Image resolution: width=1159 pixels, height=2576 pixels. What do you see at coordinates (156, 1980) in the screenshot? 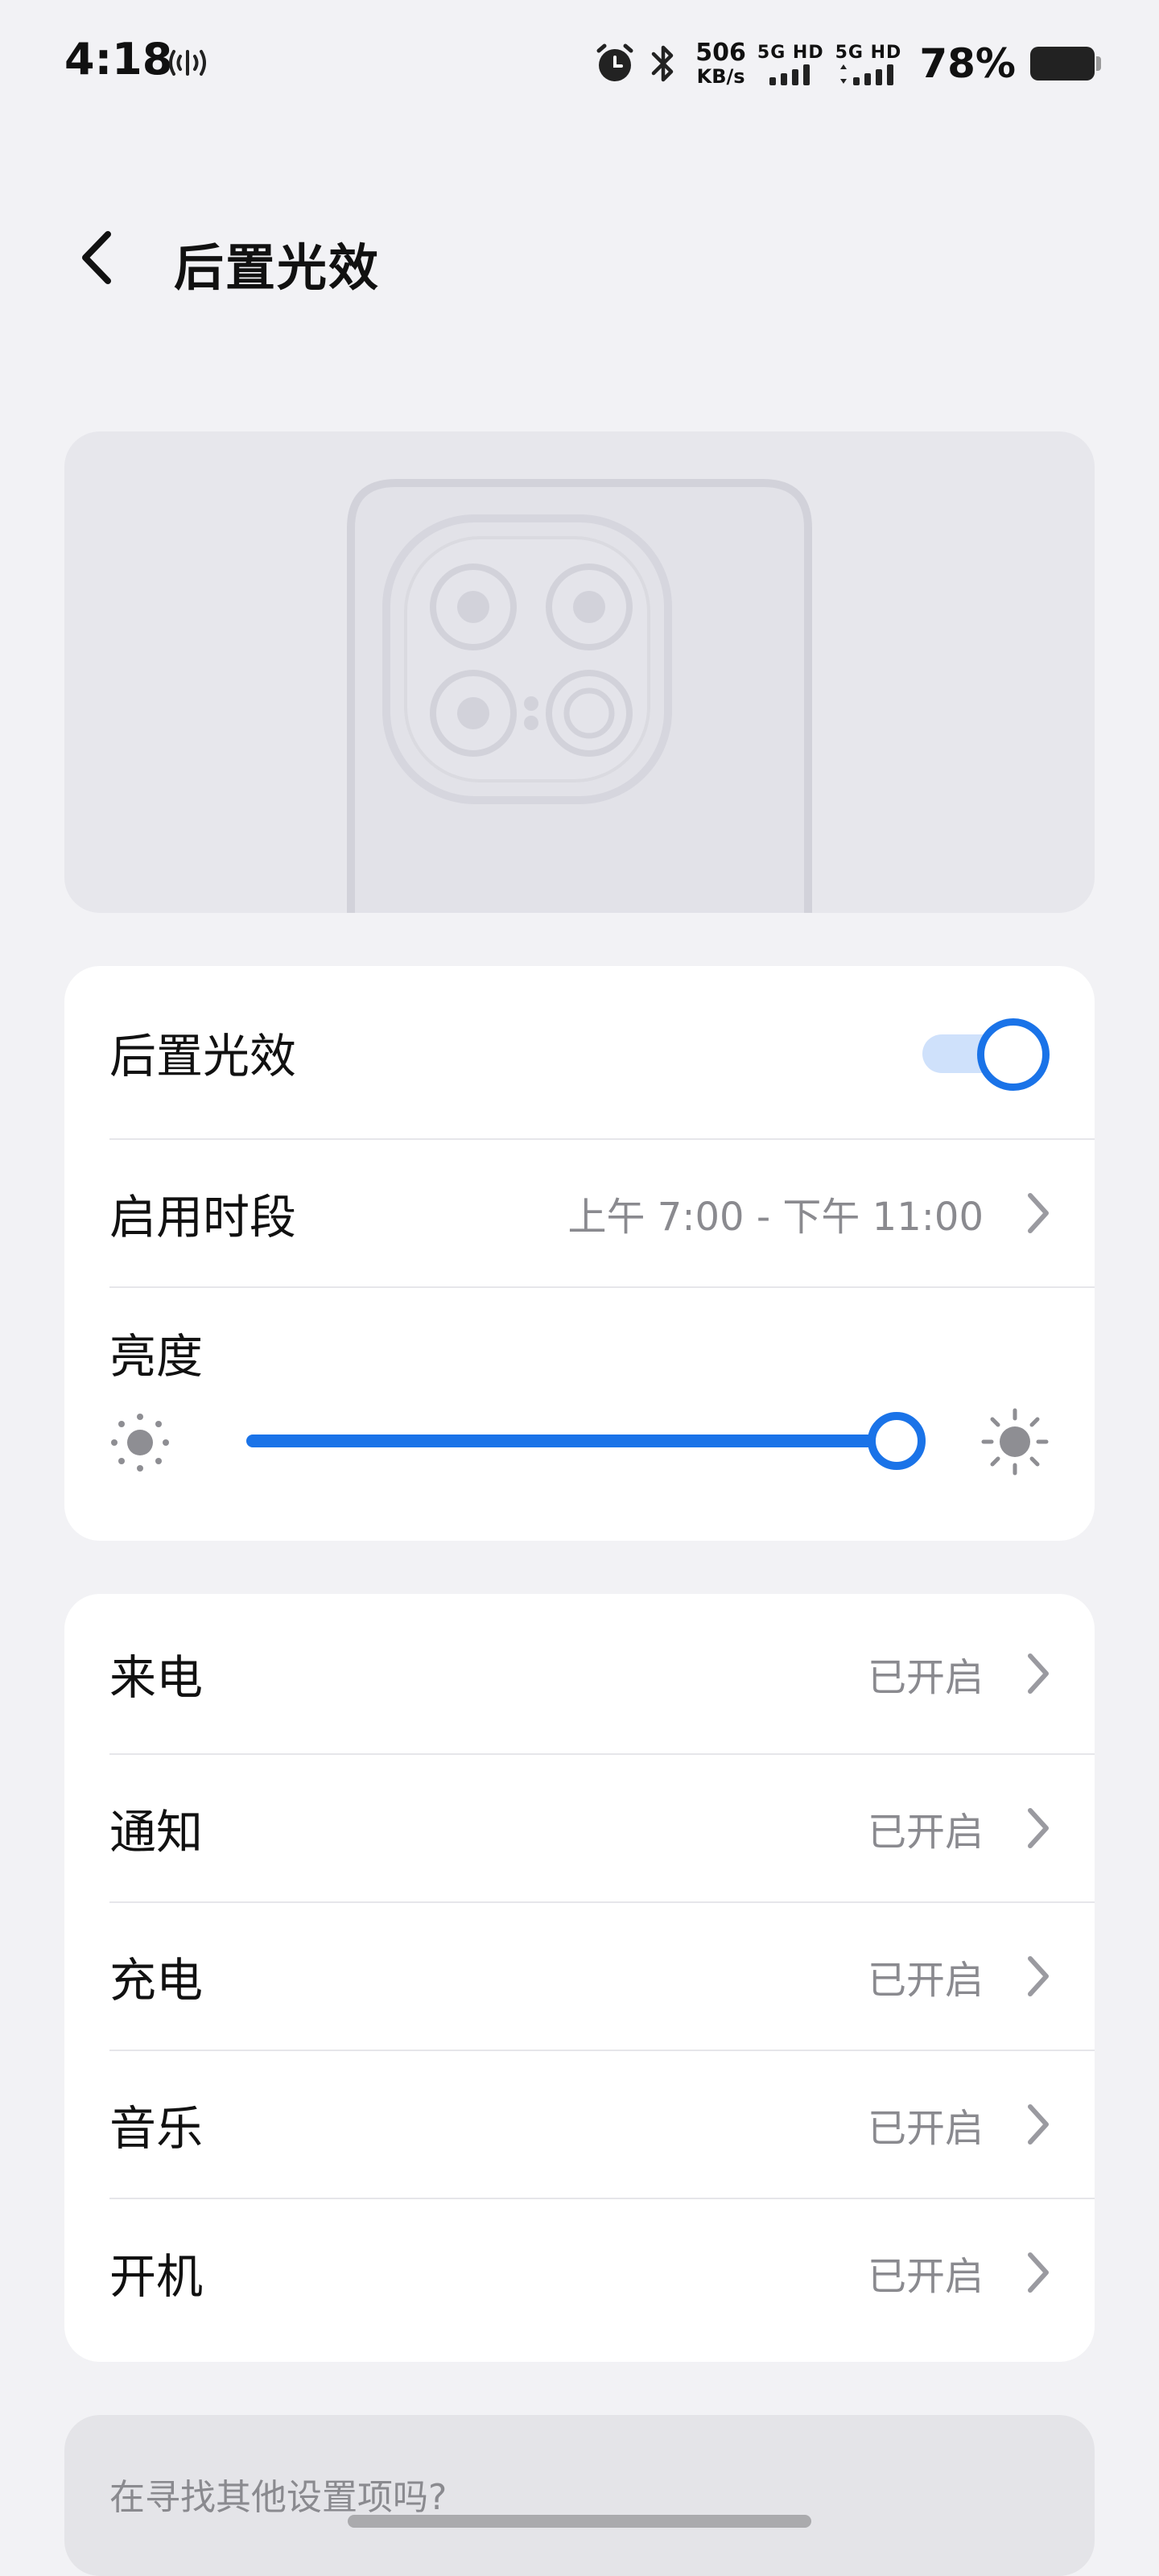
I see `effect-label: 充电` at bounding box center [156, 1980].